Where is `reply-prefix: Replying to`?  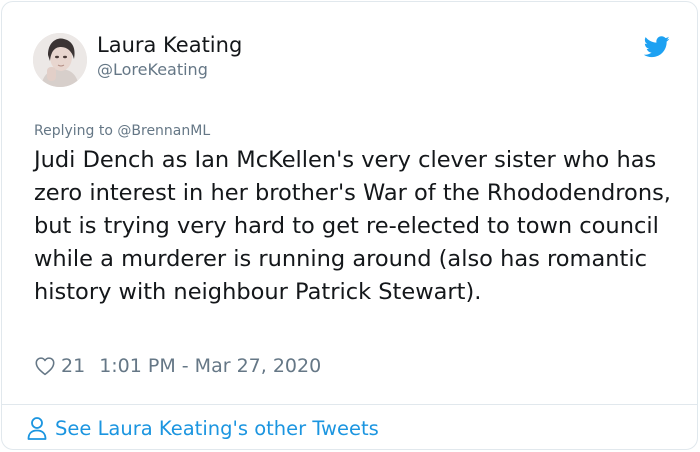
reply-prefix: Replying to is located at coordinates (73, 131).